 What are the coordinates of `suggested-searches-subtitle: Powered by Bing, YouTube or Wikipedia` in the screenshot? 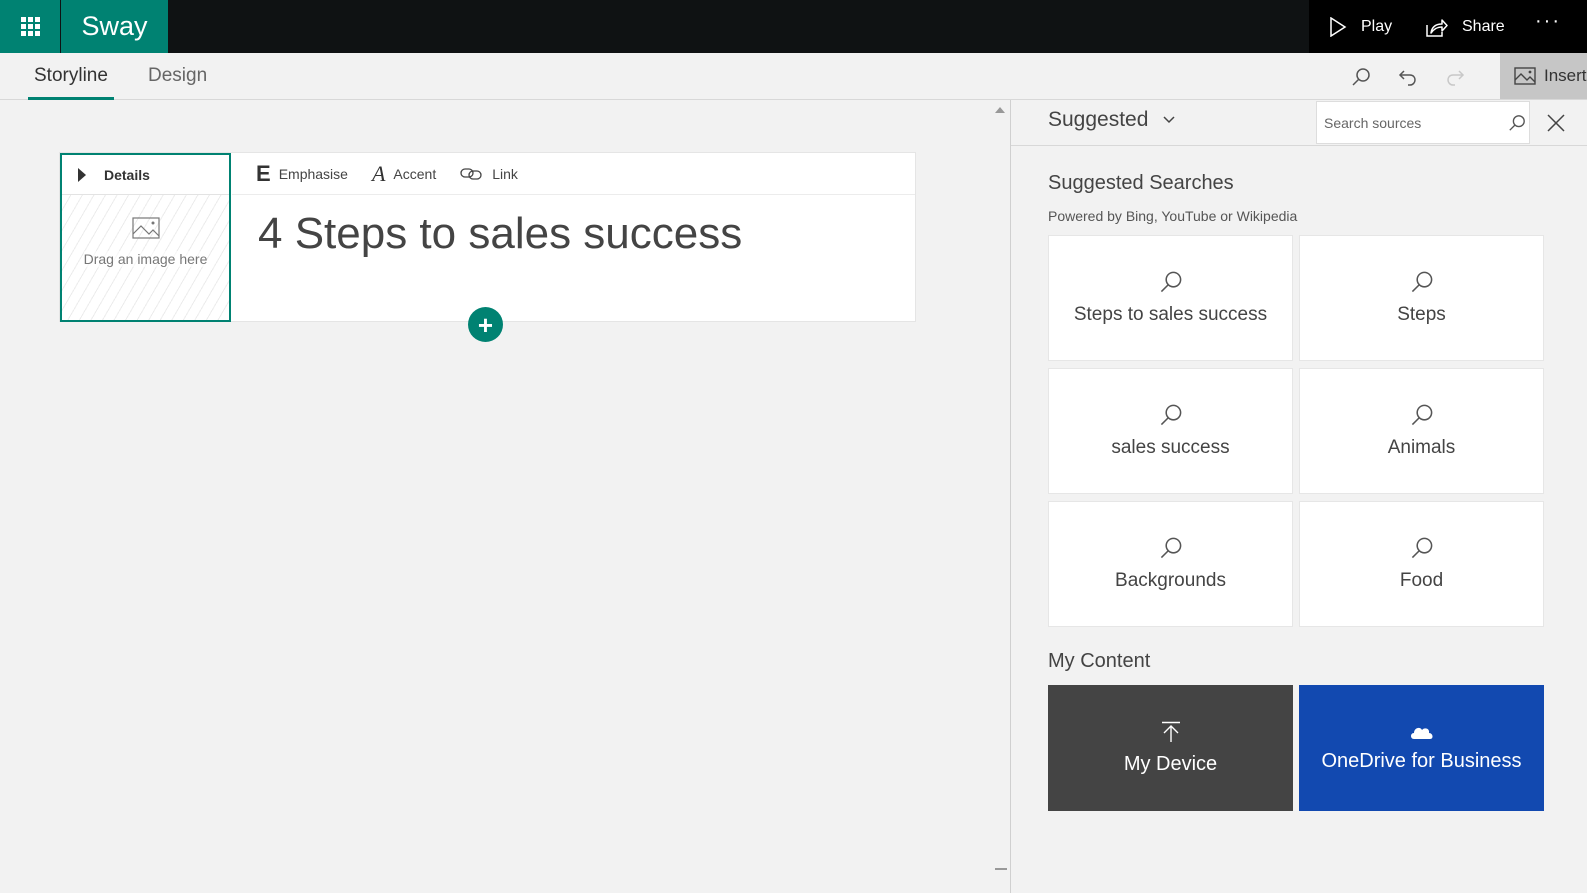 It's located at (1173, 216).